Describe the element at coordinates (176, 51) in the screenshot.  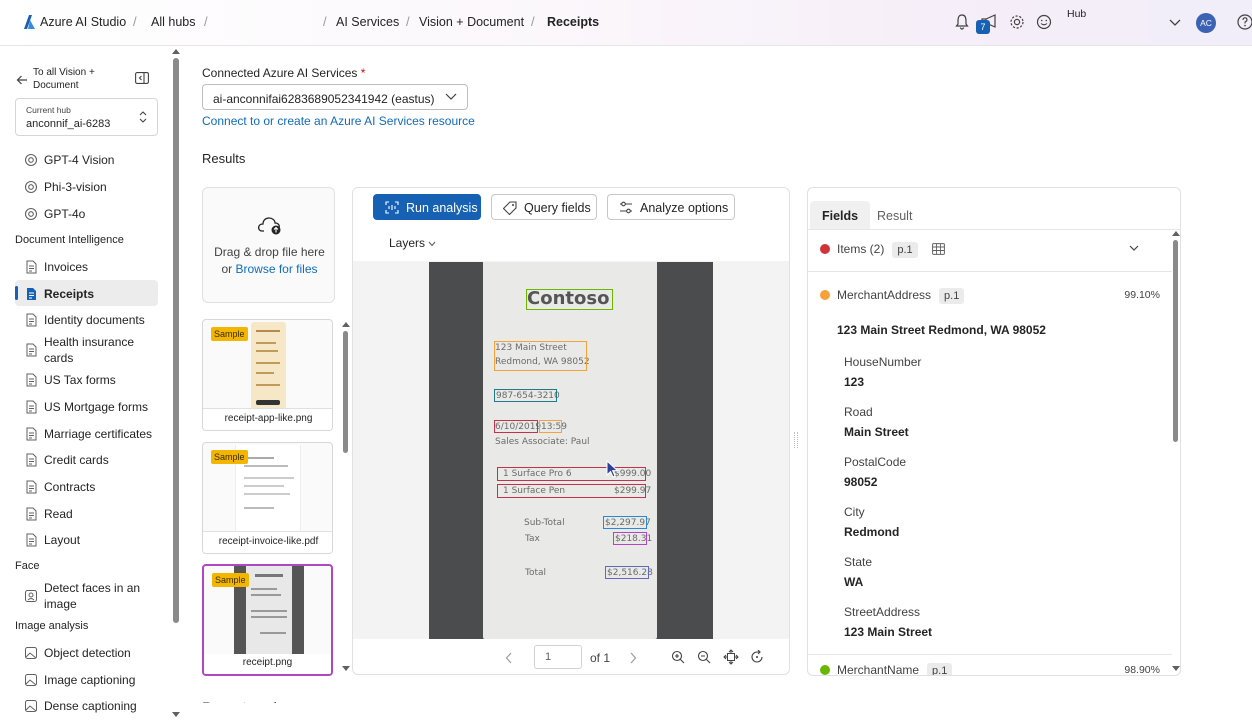
I see `scroll-up-arrow-icon` at that location.